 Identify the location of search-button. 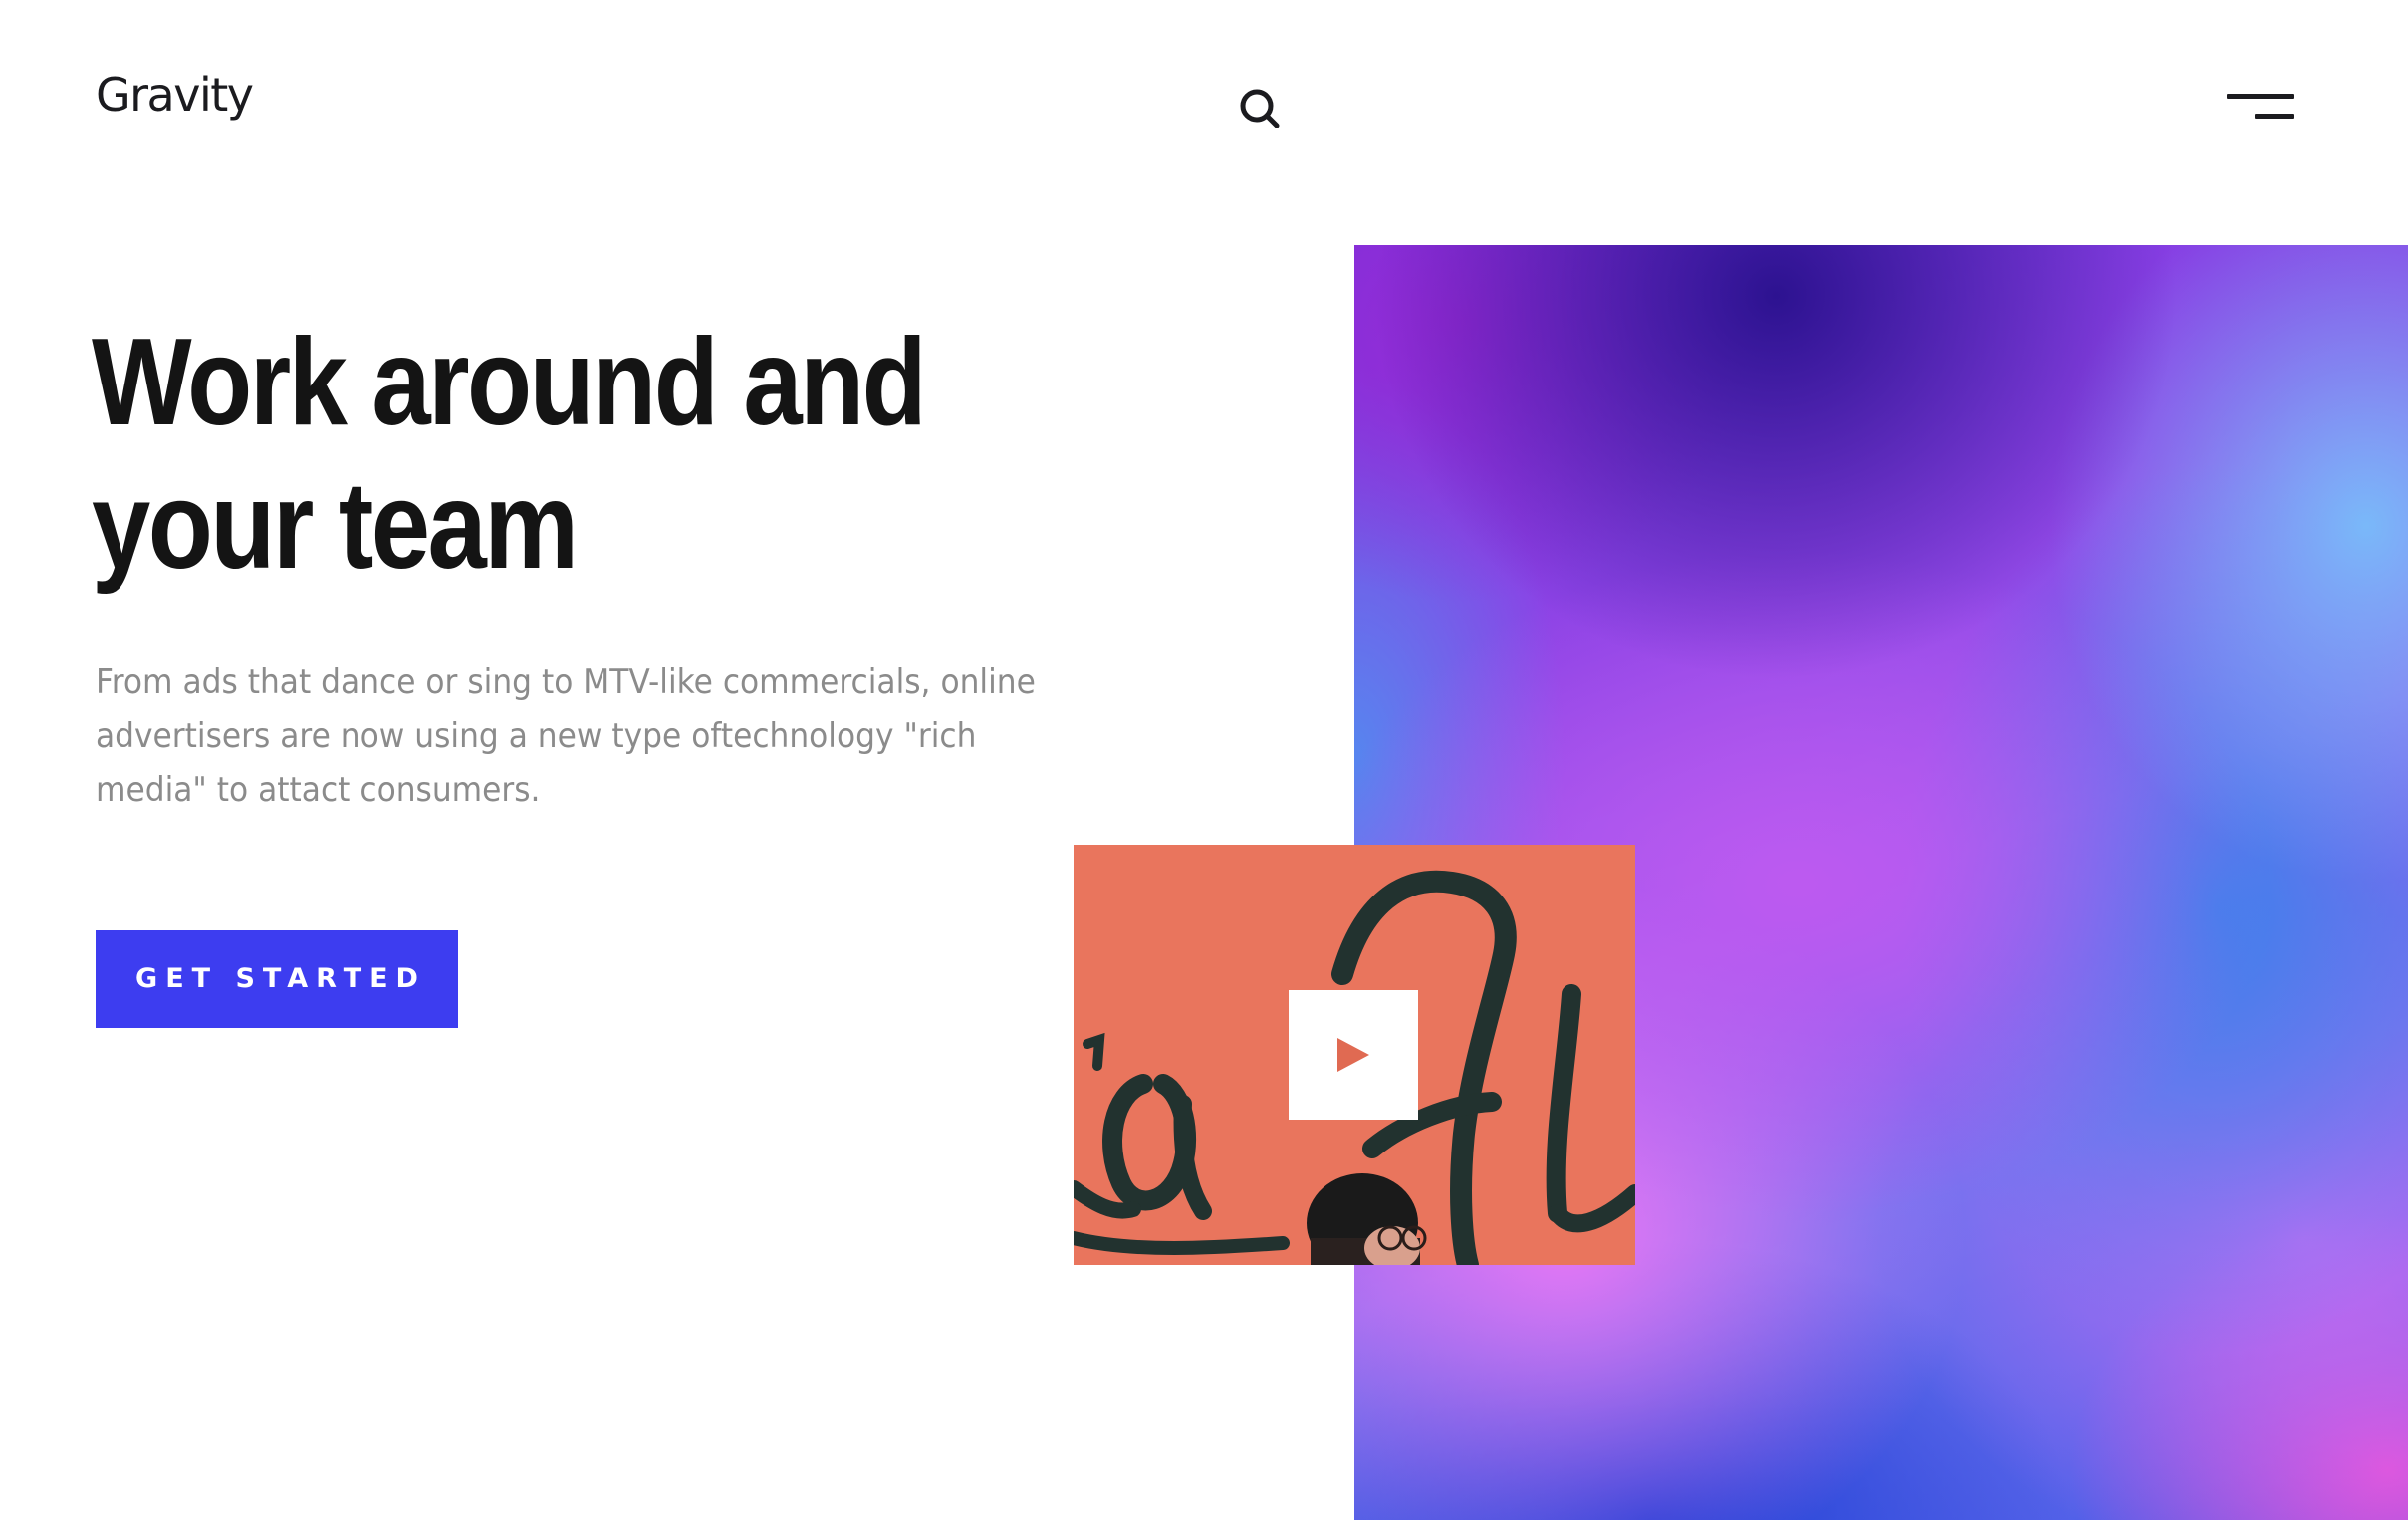
(1261, 109).